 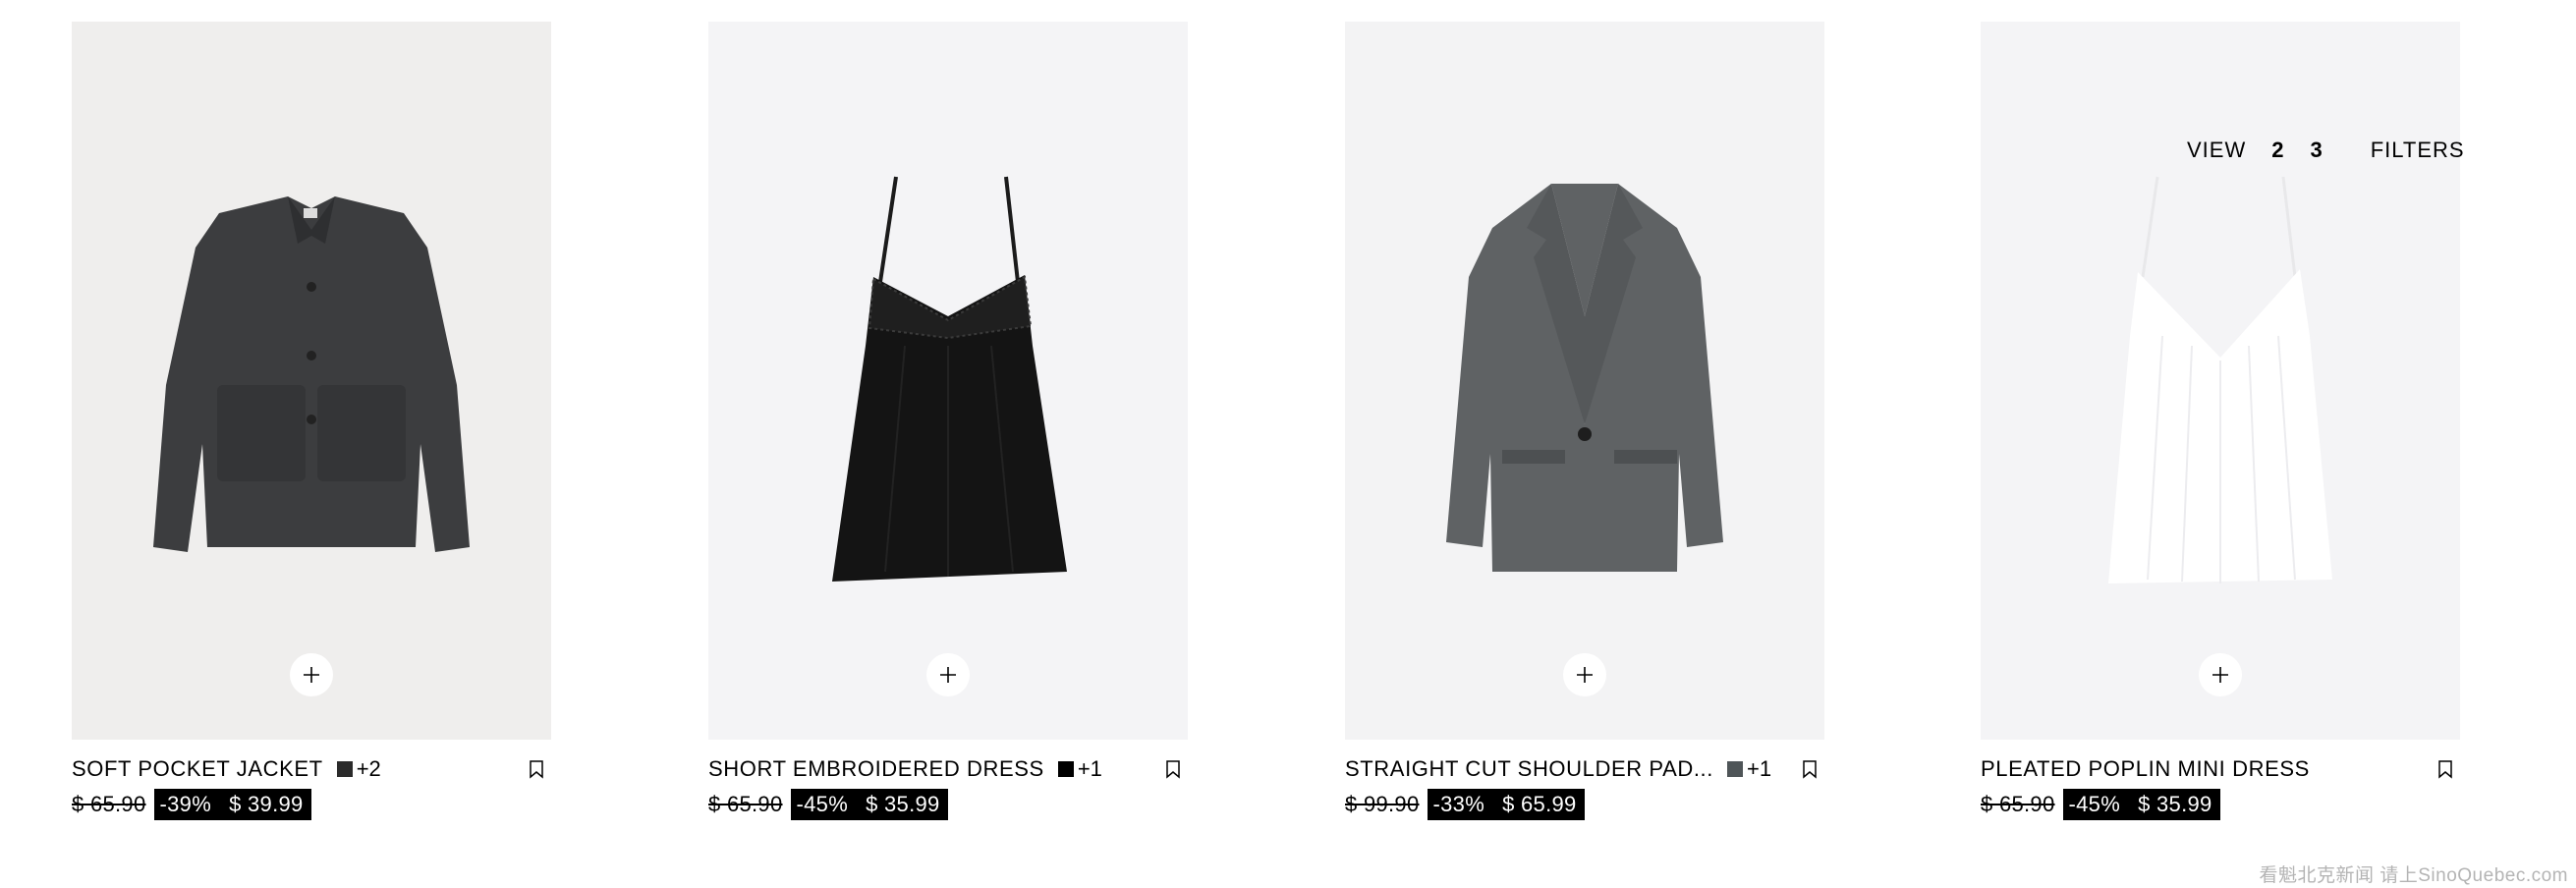 What do you see at coordinates (266, 804) in the screenshot?
I see `sale-price: $ 39.99` at bounding box center [266, 804].